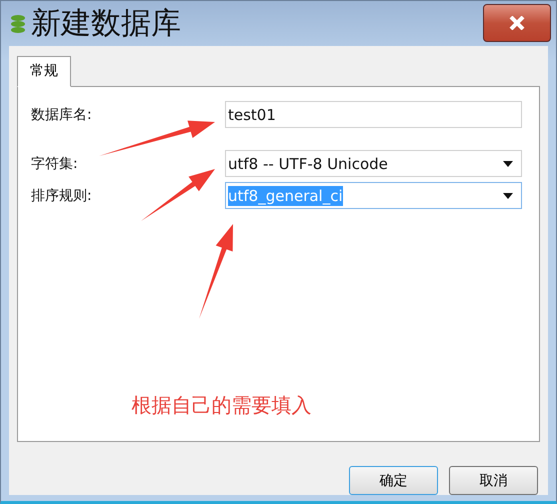 The width and height of the screenshot is (557, 504). What do you see at coordinates (18, 23) in the screenshot?
I see `database-icon` at bounding box center [18, 23].